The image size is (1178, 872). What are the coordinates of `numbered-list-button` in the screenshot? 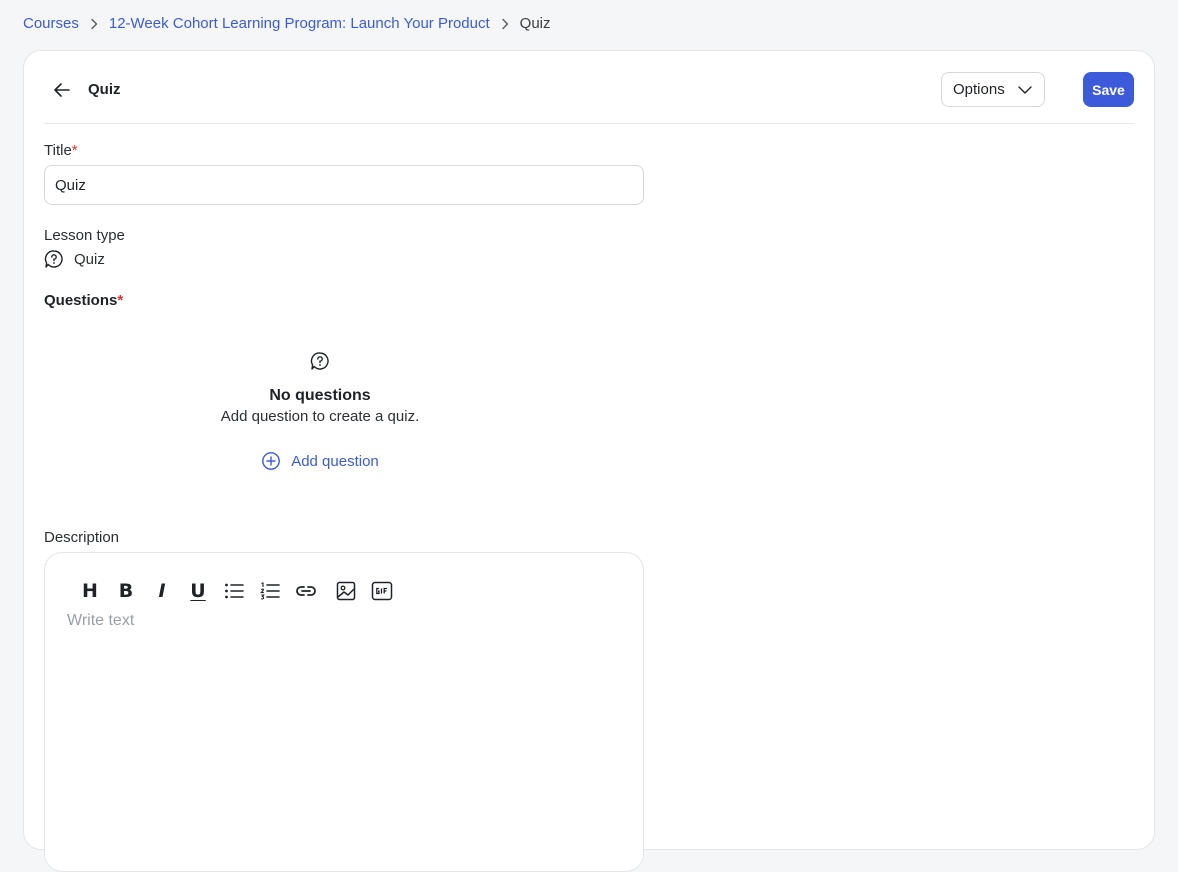 It's located at (270, 591).